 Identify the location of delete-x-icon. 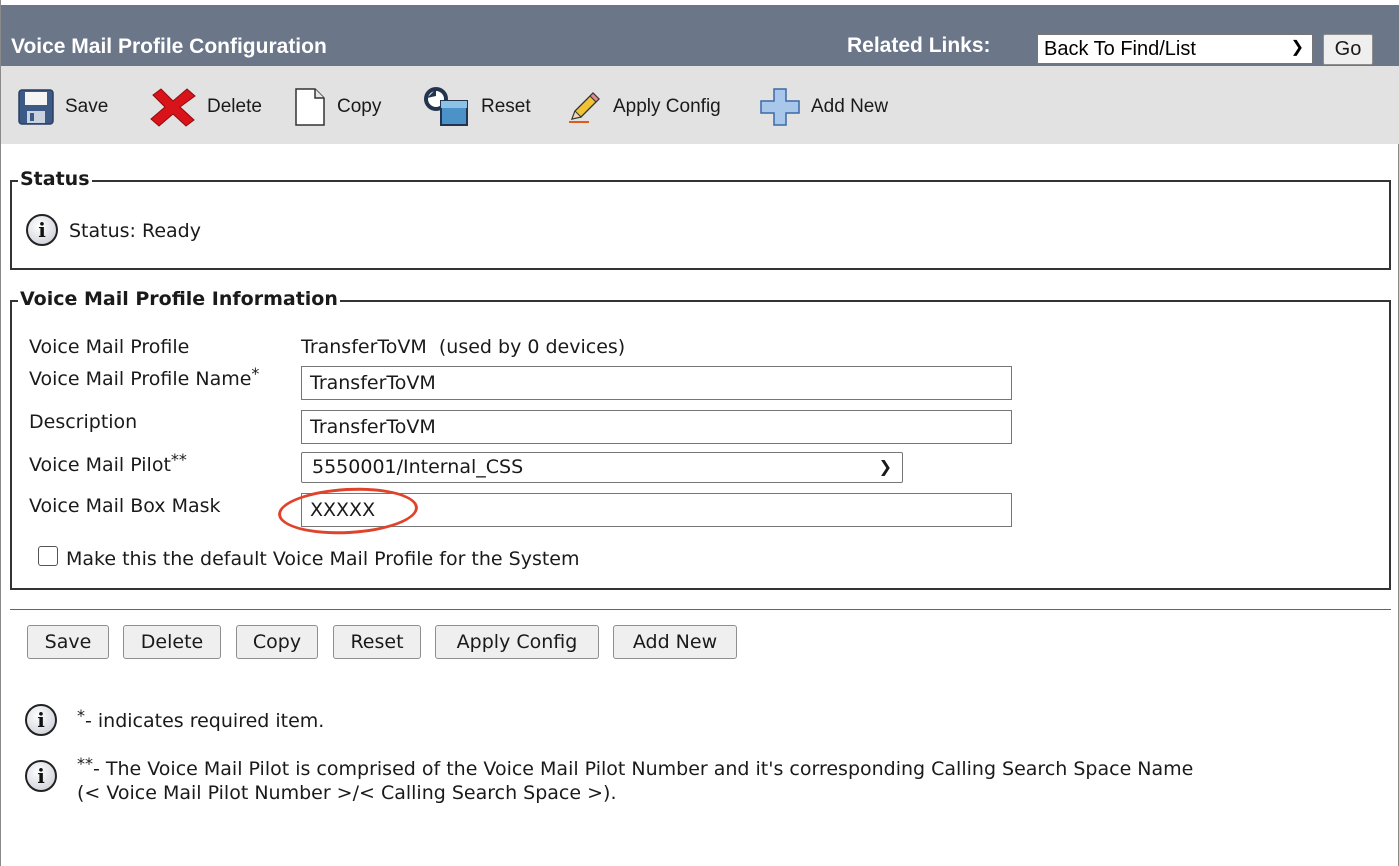
(173, 107).